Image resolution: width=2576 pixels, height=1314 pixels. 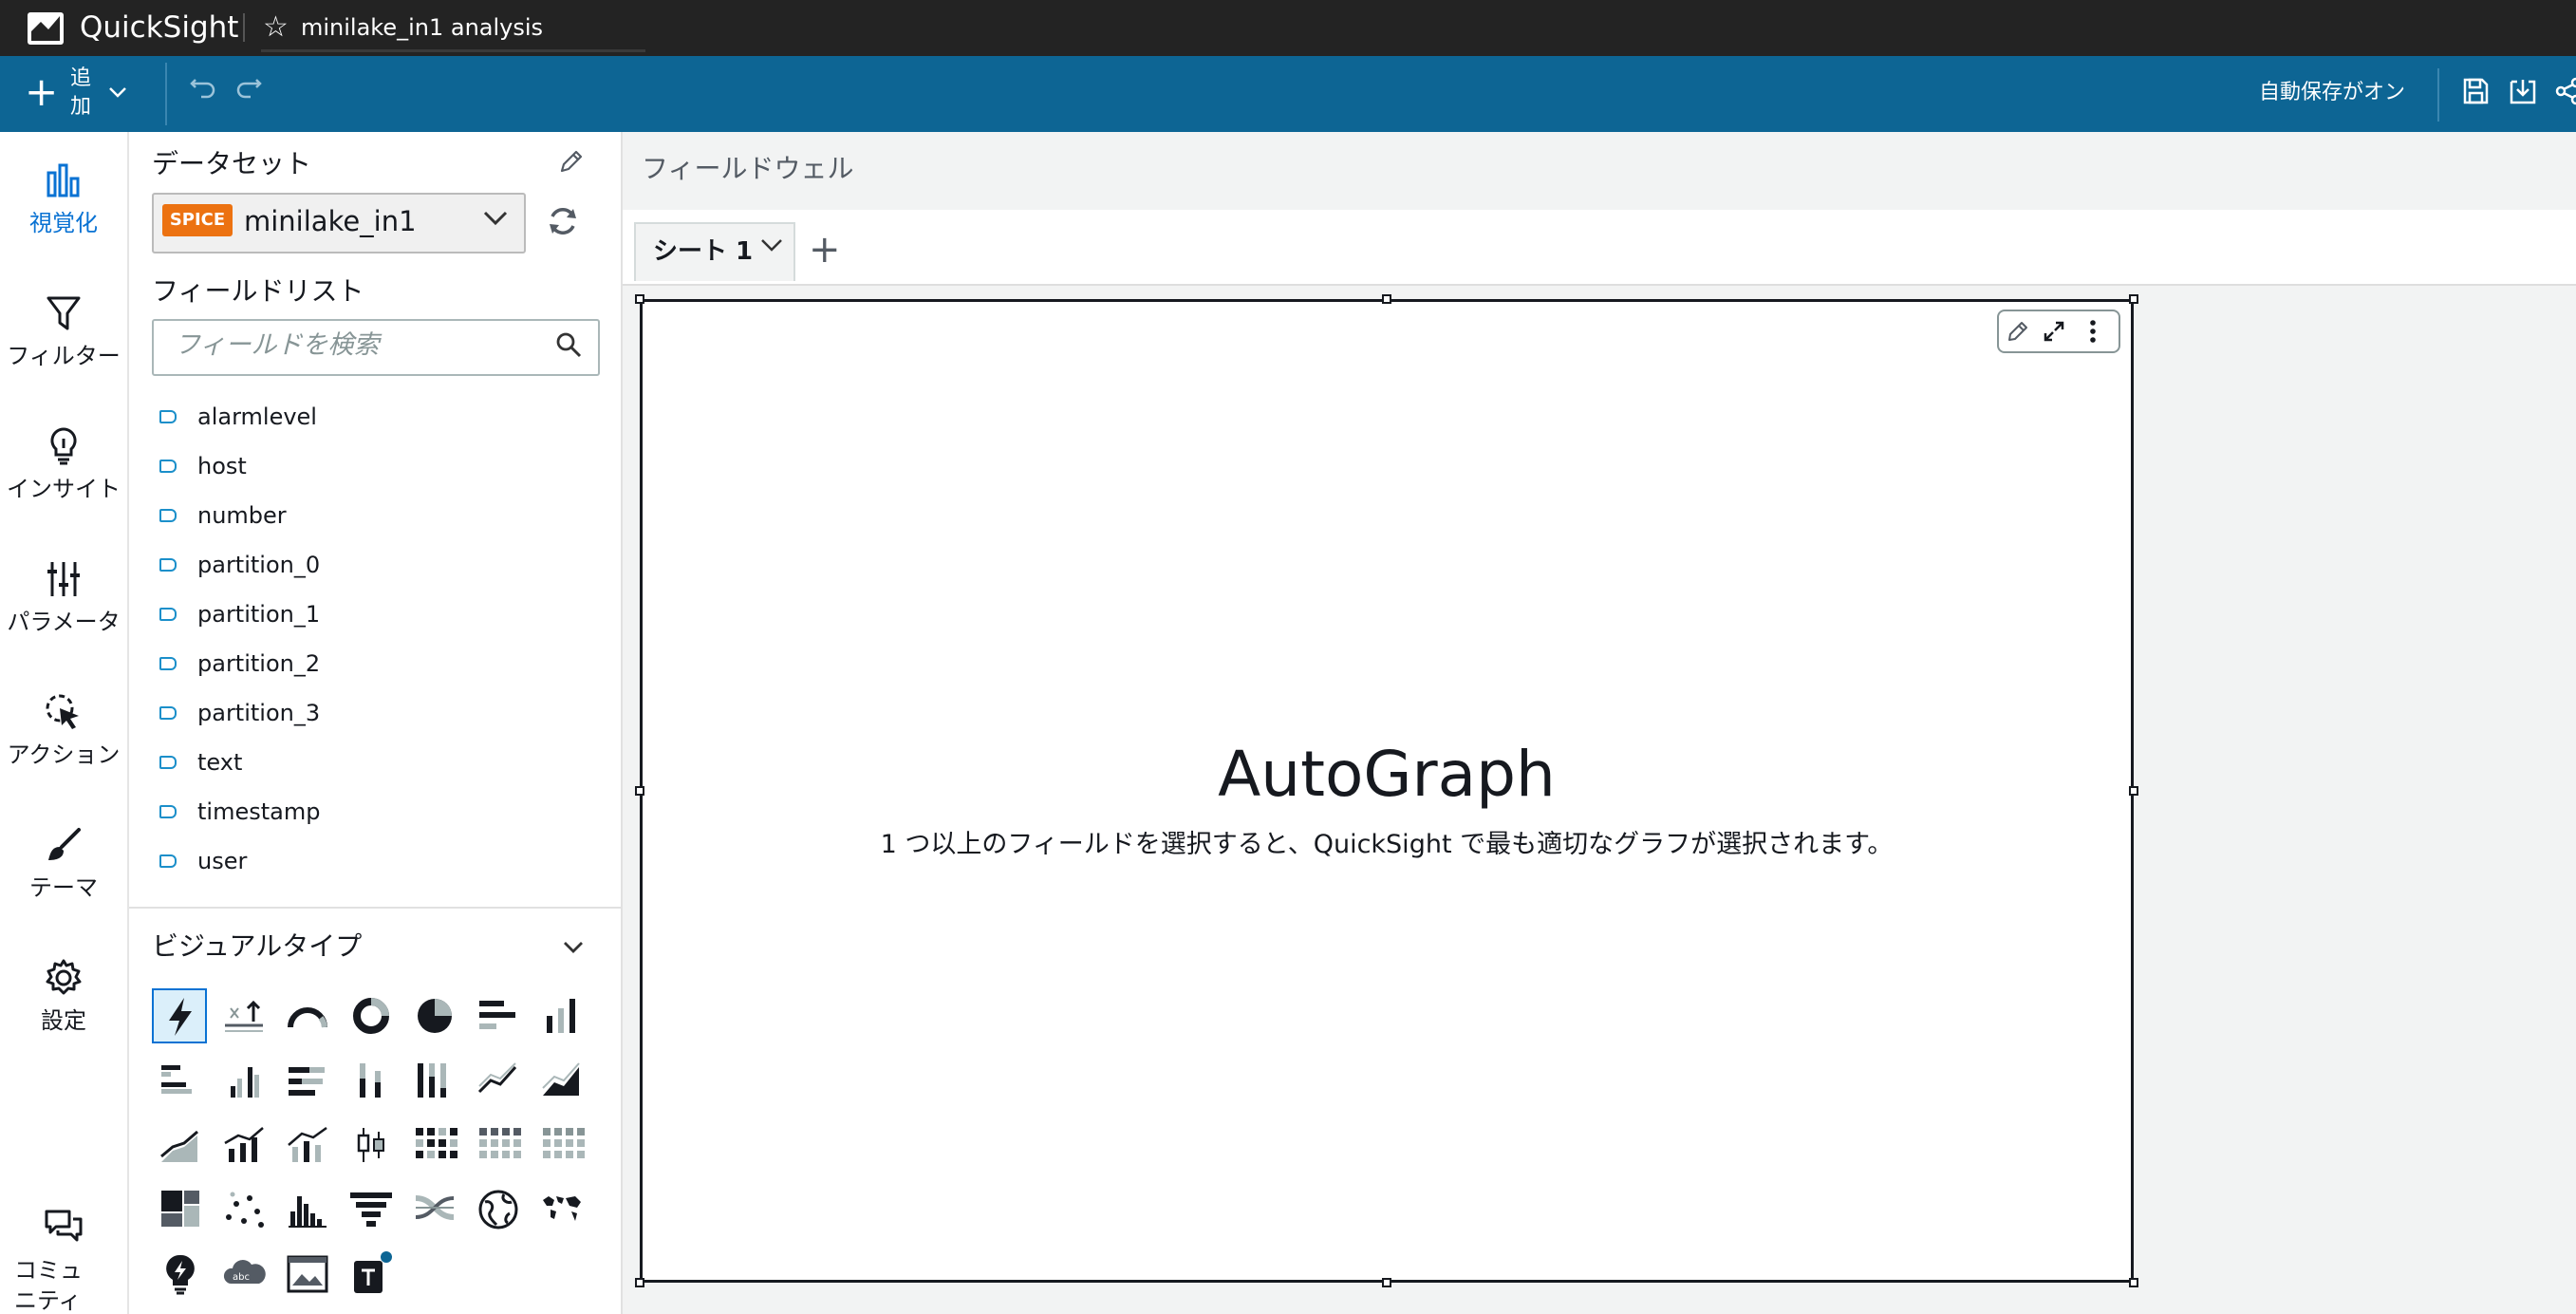 What do you see at coordinates (64, 1020) in the screenshot?
I see `rail-label-settings: 設定` at bounding box center [64, 1020].